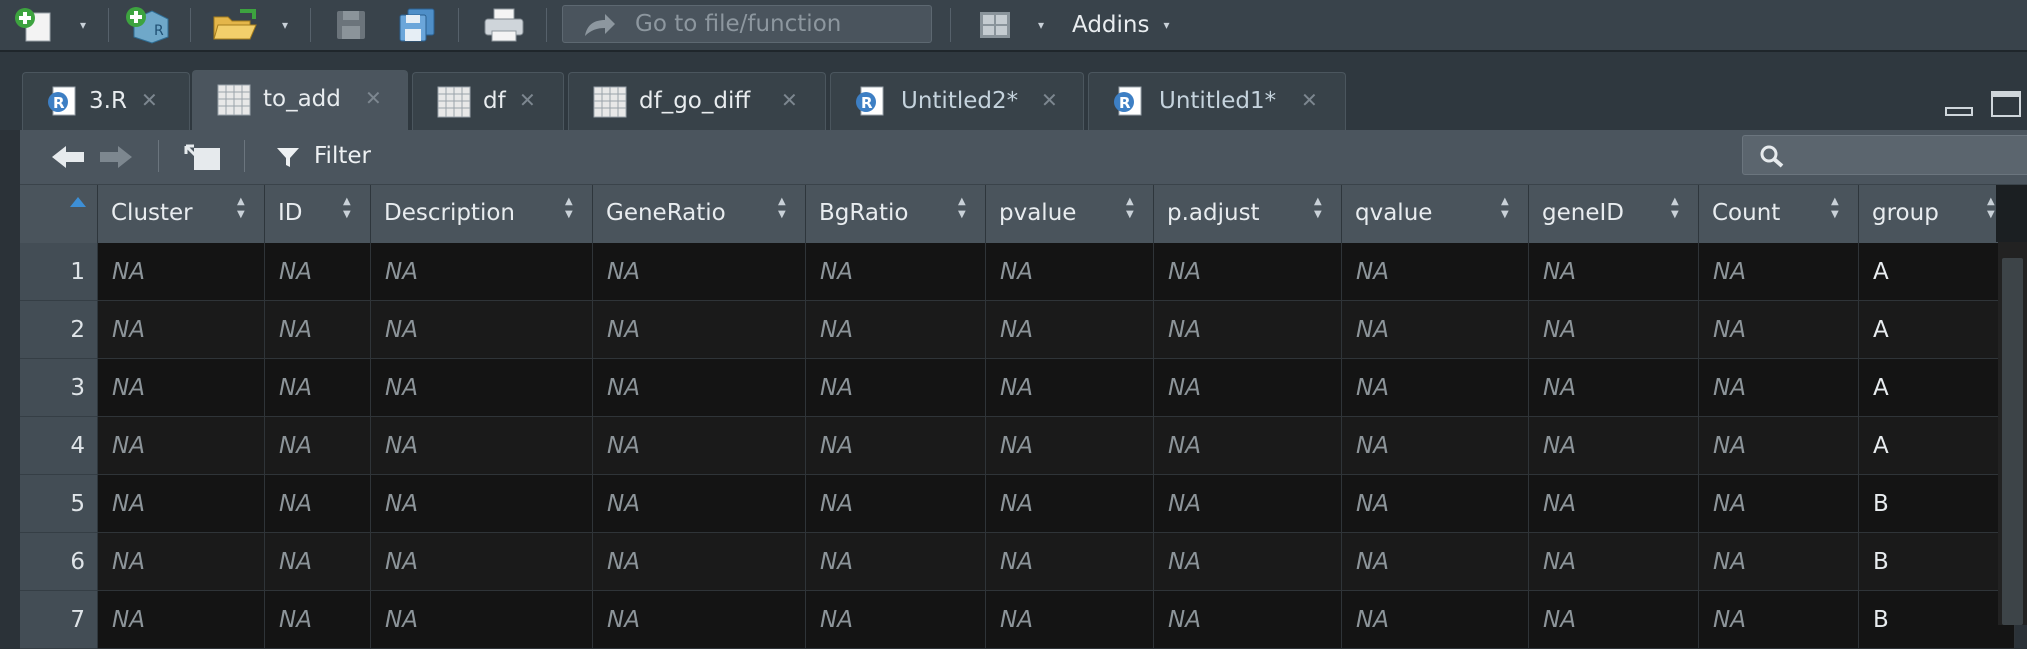 This screenshot has width=2027, height=649. What do you see at coordinates (1023, 157) in the screenshot?
I see `data-viewer-toolbar: Filter` at bounding box center [1023, 157].